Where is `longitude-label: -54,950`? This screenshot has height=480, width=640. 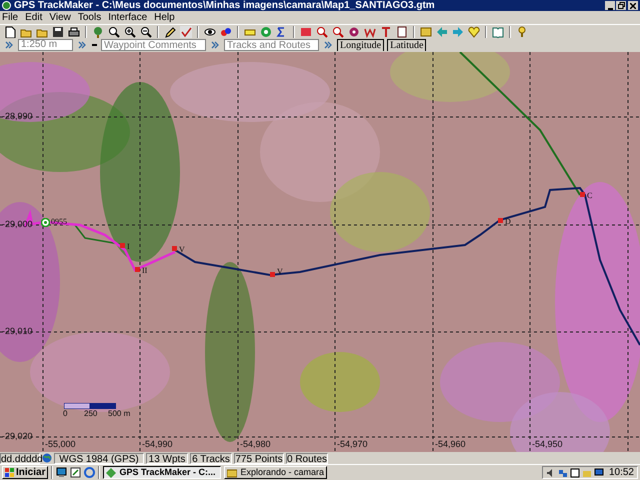
longitude-label: -54,950 is located at coordinates (547, 444).